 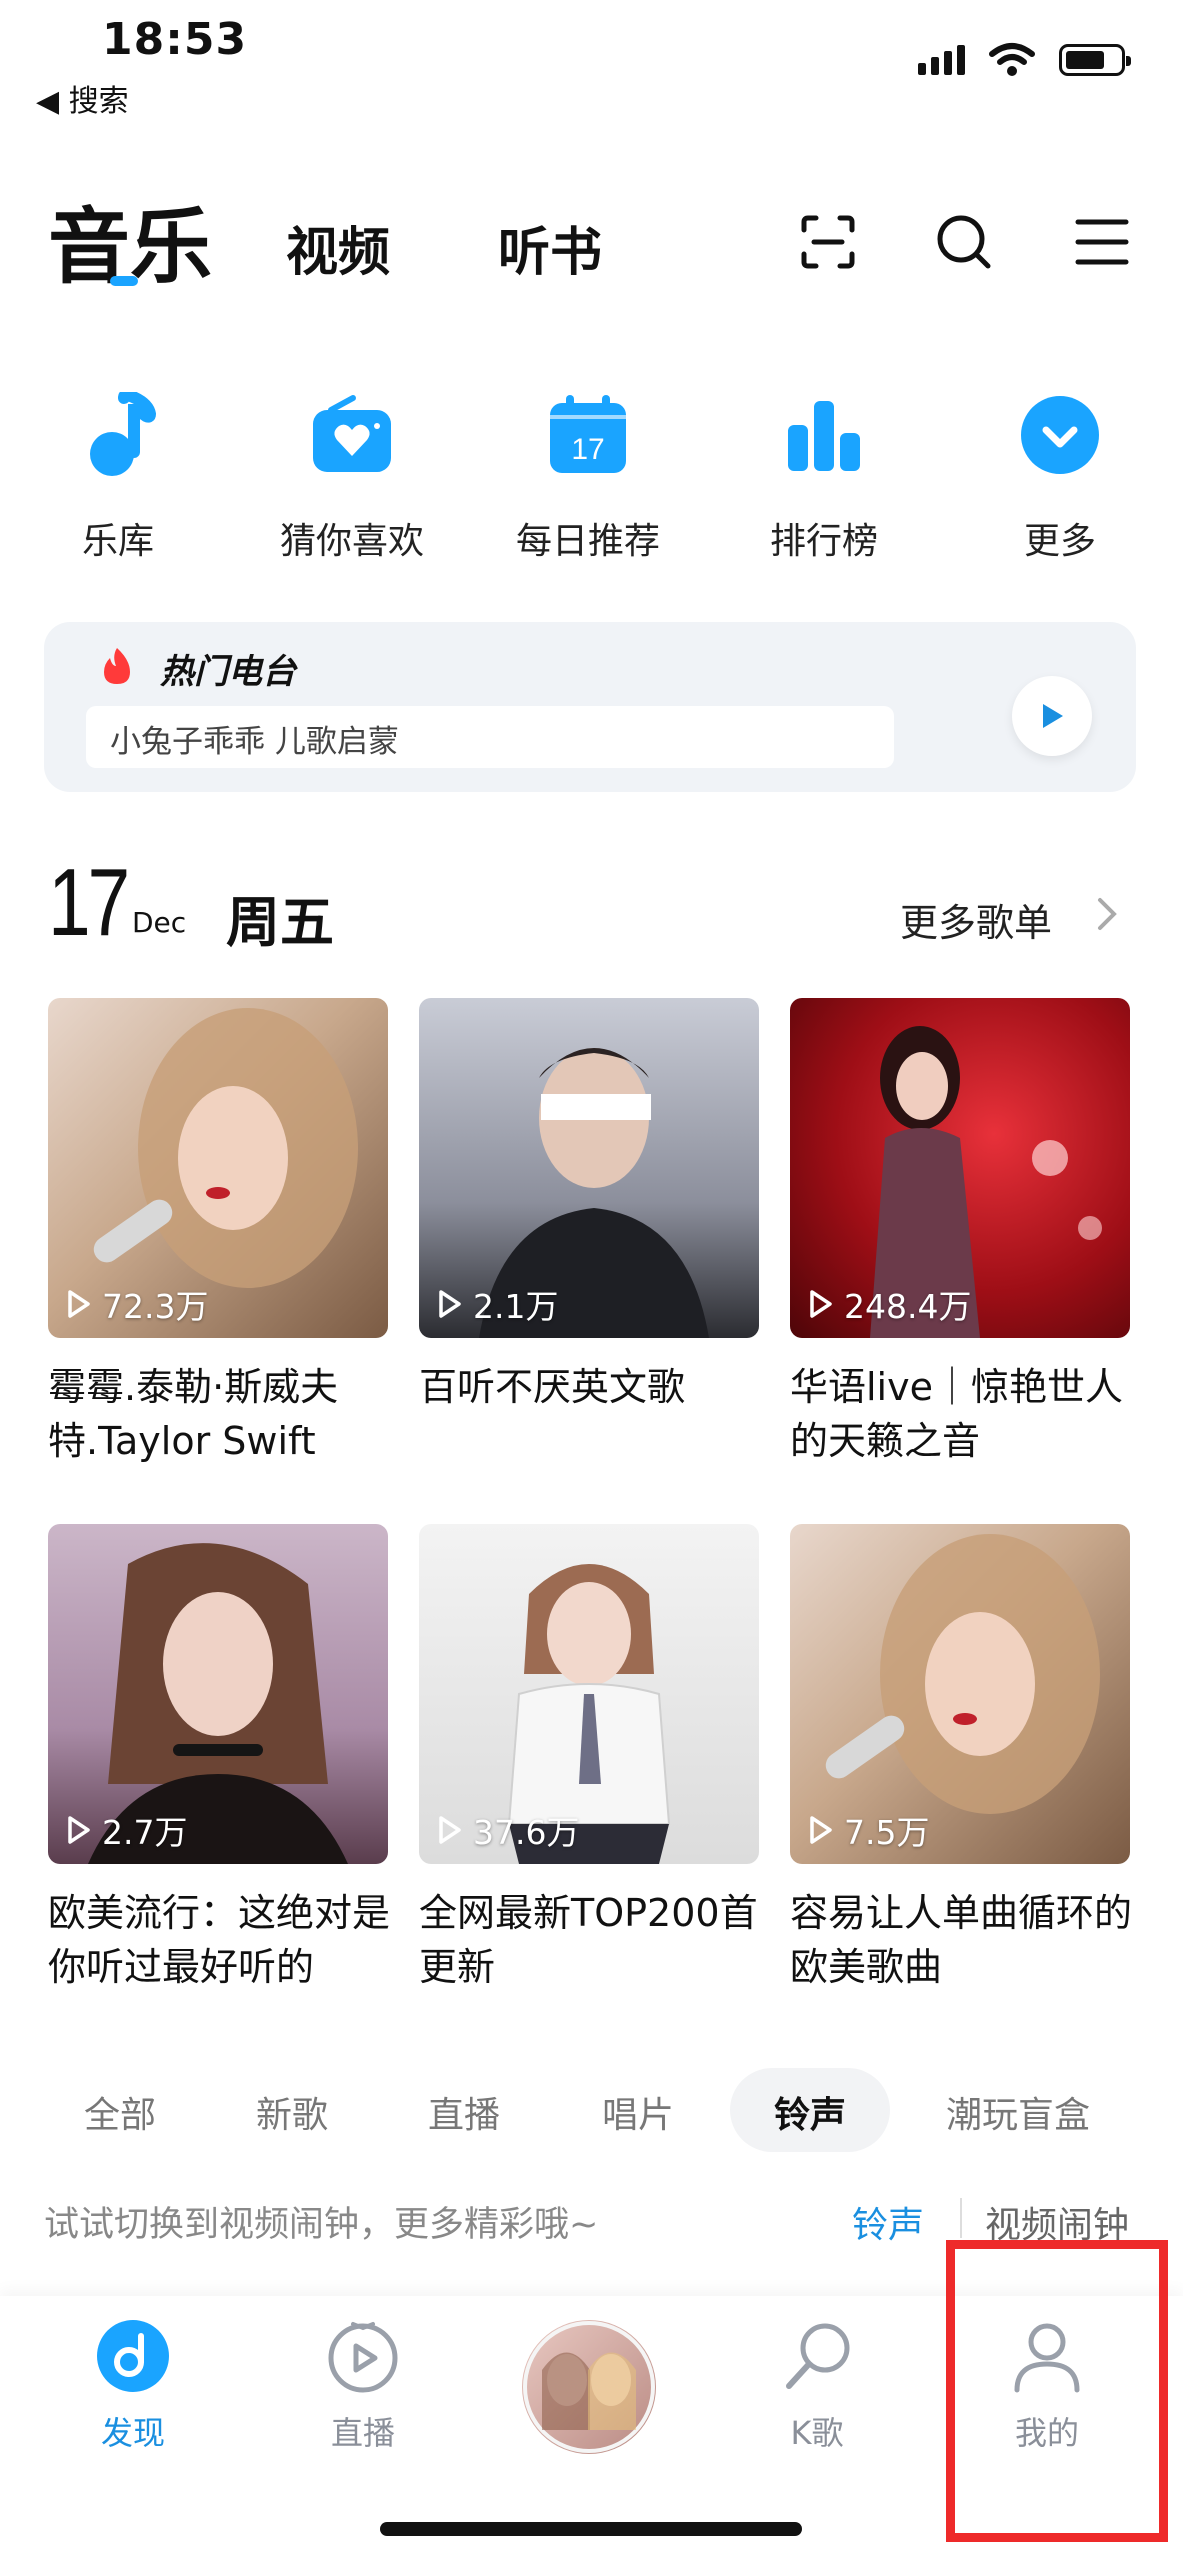 What do you see at coordinates (223, 1940) in the screenshot?
I see `playlist-title: 欧美流行：这绝对是你听过最好听的` at bounding box center [223, 1940].